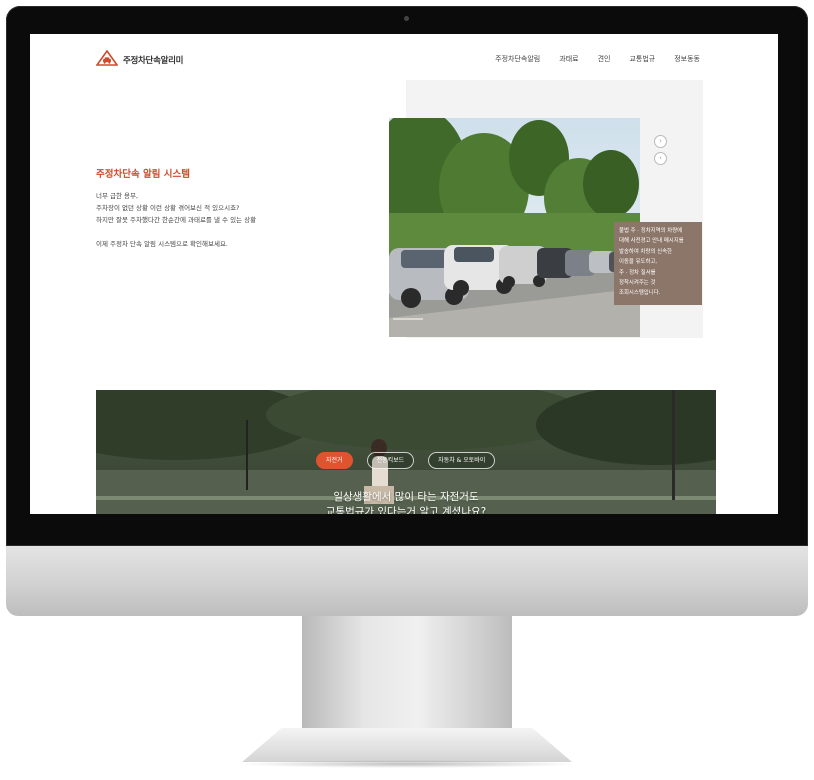  Describe the element at coordinates (407, 764) in the screenshot. I see `stand-shadow` at that location.